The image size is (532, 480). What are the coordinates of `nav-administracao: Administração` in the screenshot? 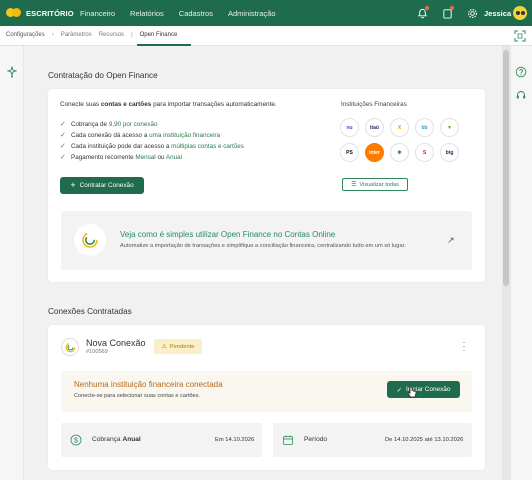 It's located at (252, 13).